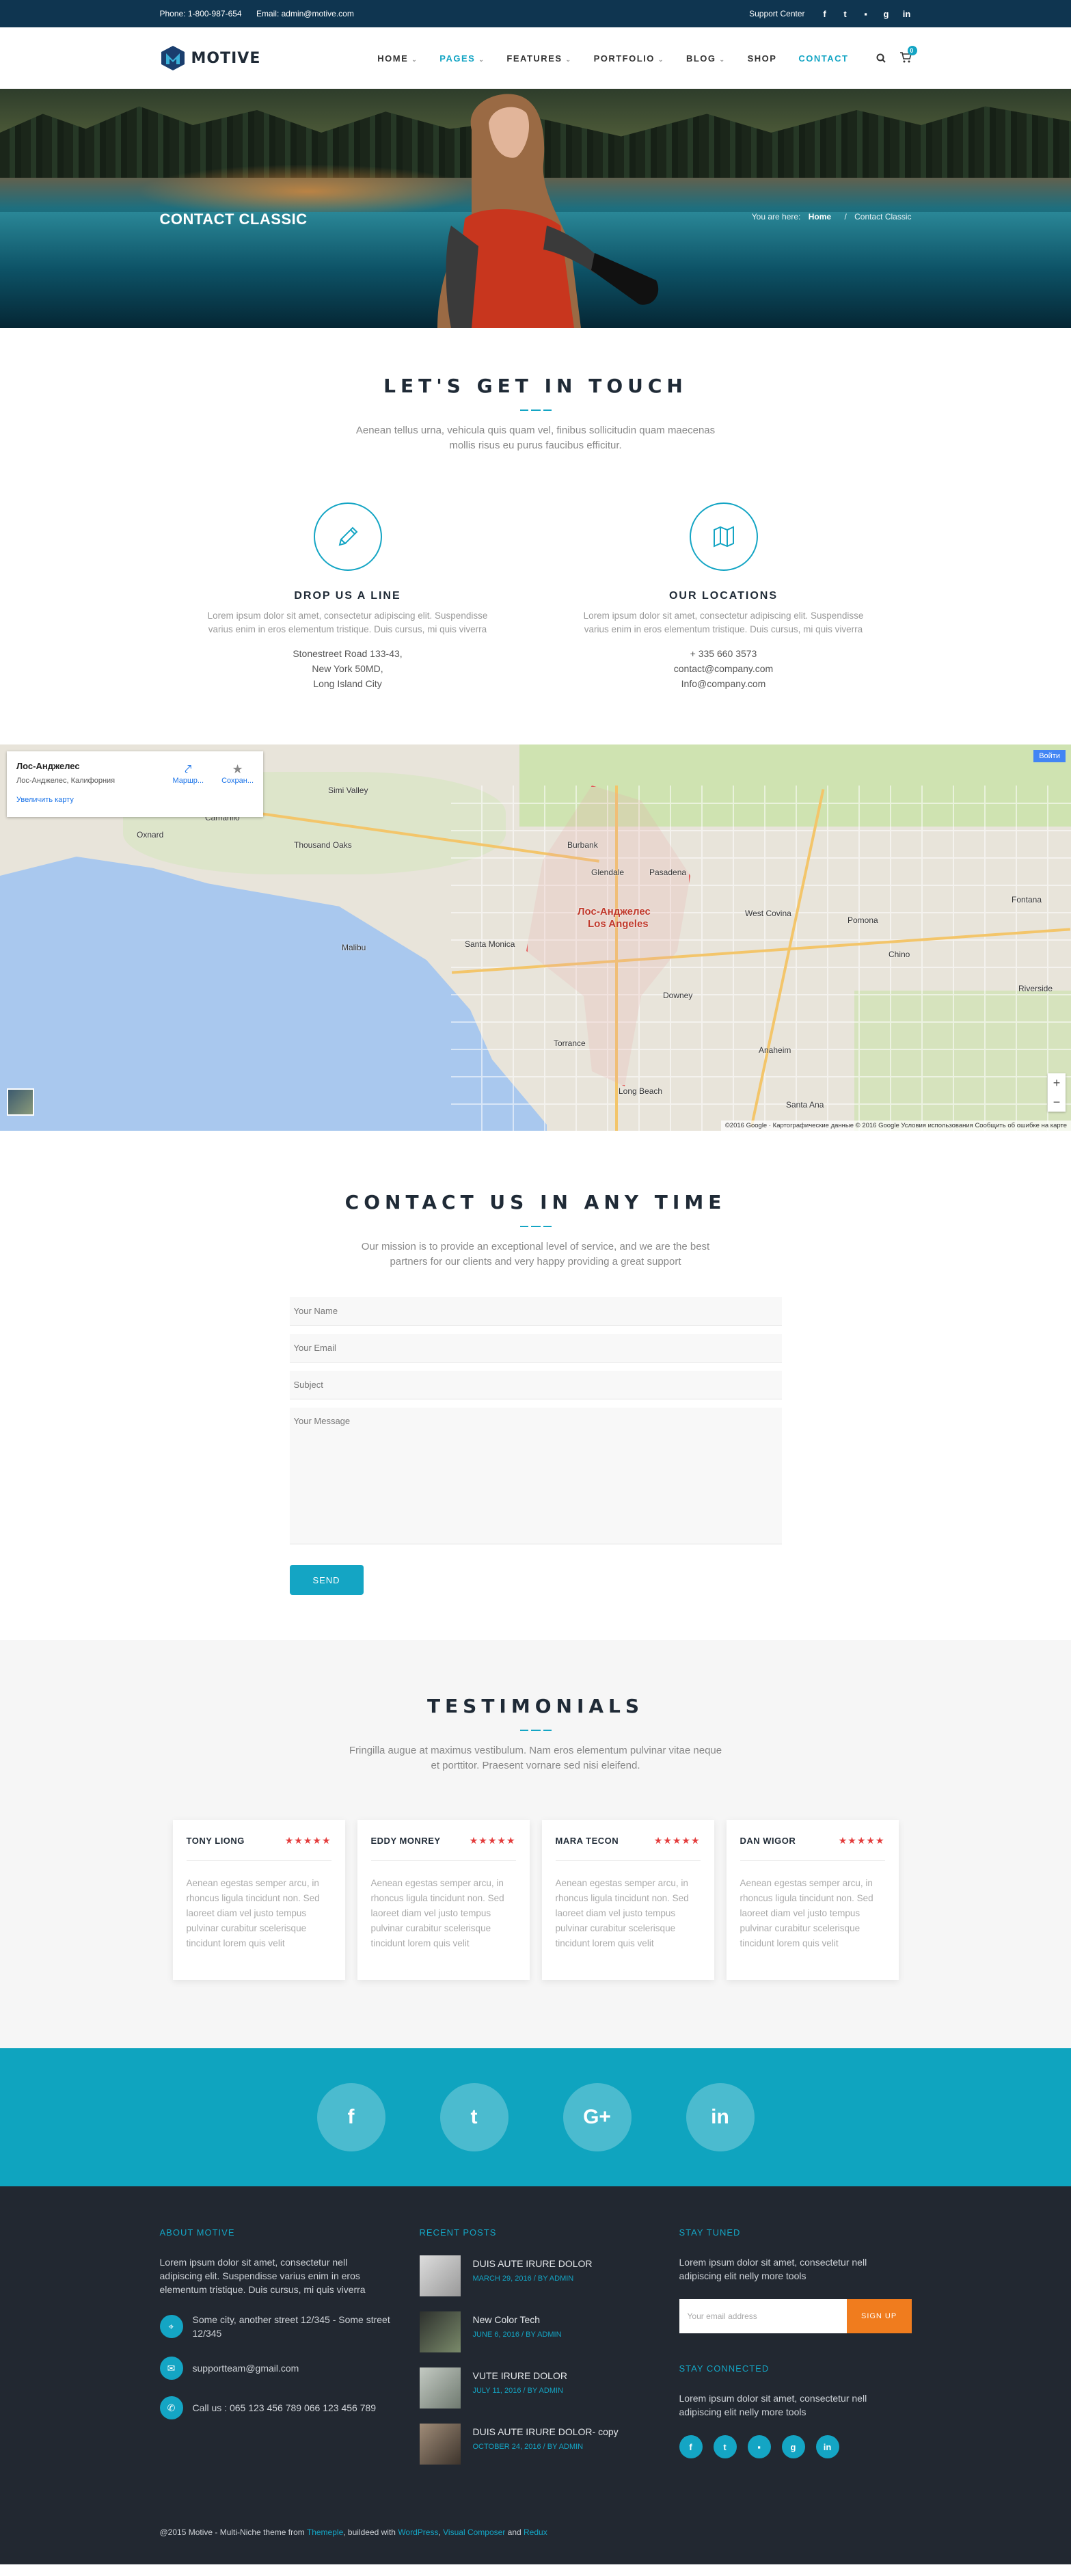 This screenshot has height=2576, width=1071. What do you see at coordinates (776, 13) in the screenshot?
I see `support-center-link: Support Center` at bounding box center [776, 13].